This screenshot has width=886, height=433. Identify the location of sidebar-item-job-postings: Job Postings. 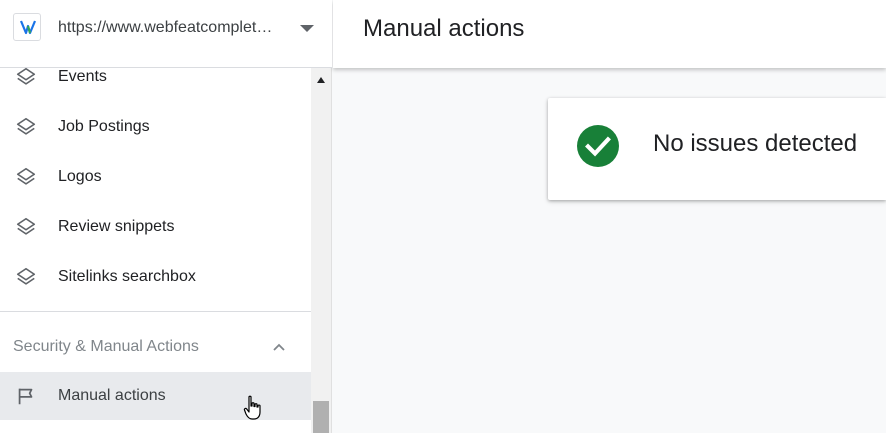
(155, 127).